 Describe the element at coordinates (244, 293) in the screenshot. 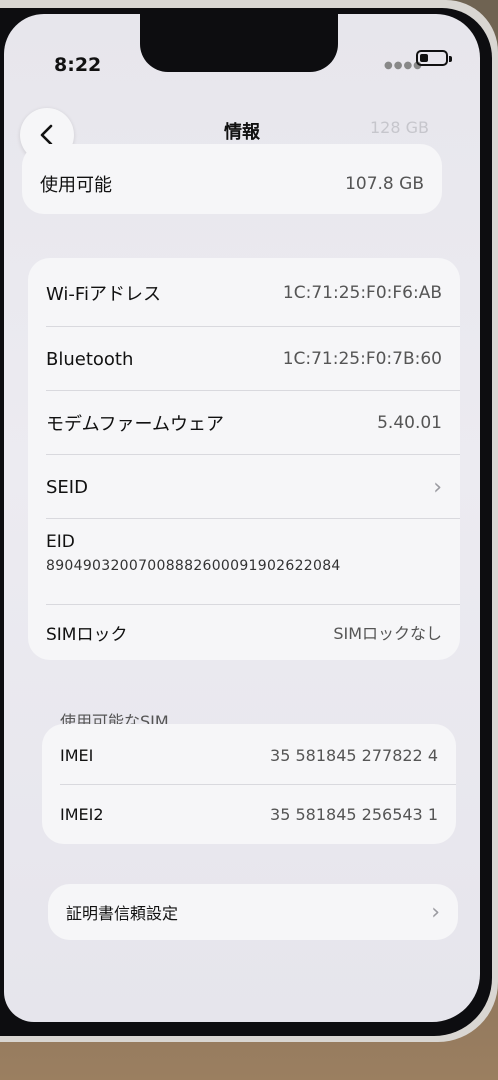

I see `wifi-address-row: Wi-Fiアドレス 1C:71:25:F0:F6:AB` at that location.